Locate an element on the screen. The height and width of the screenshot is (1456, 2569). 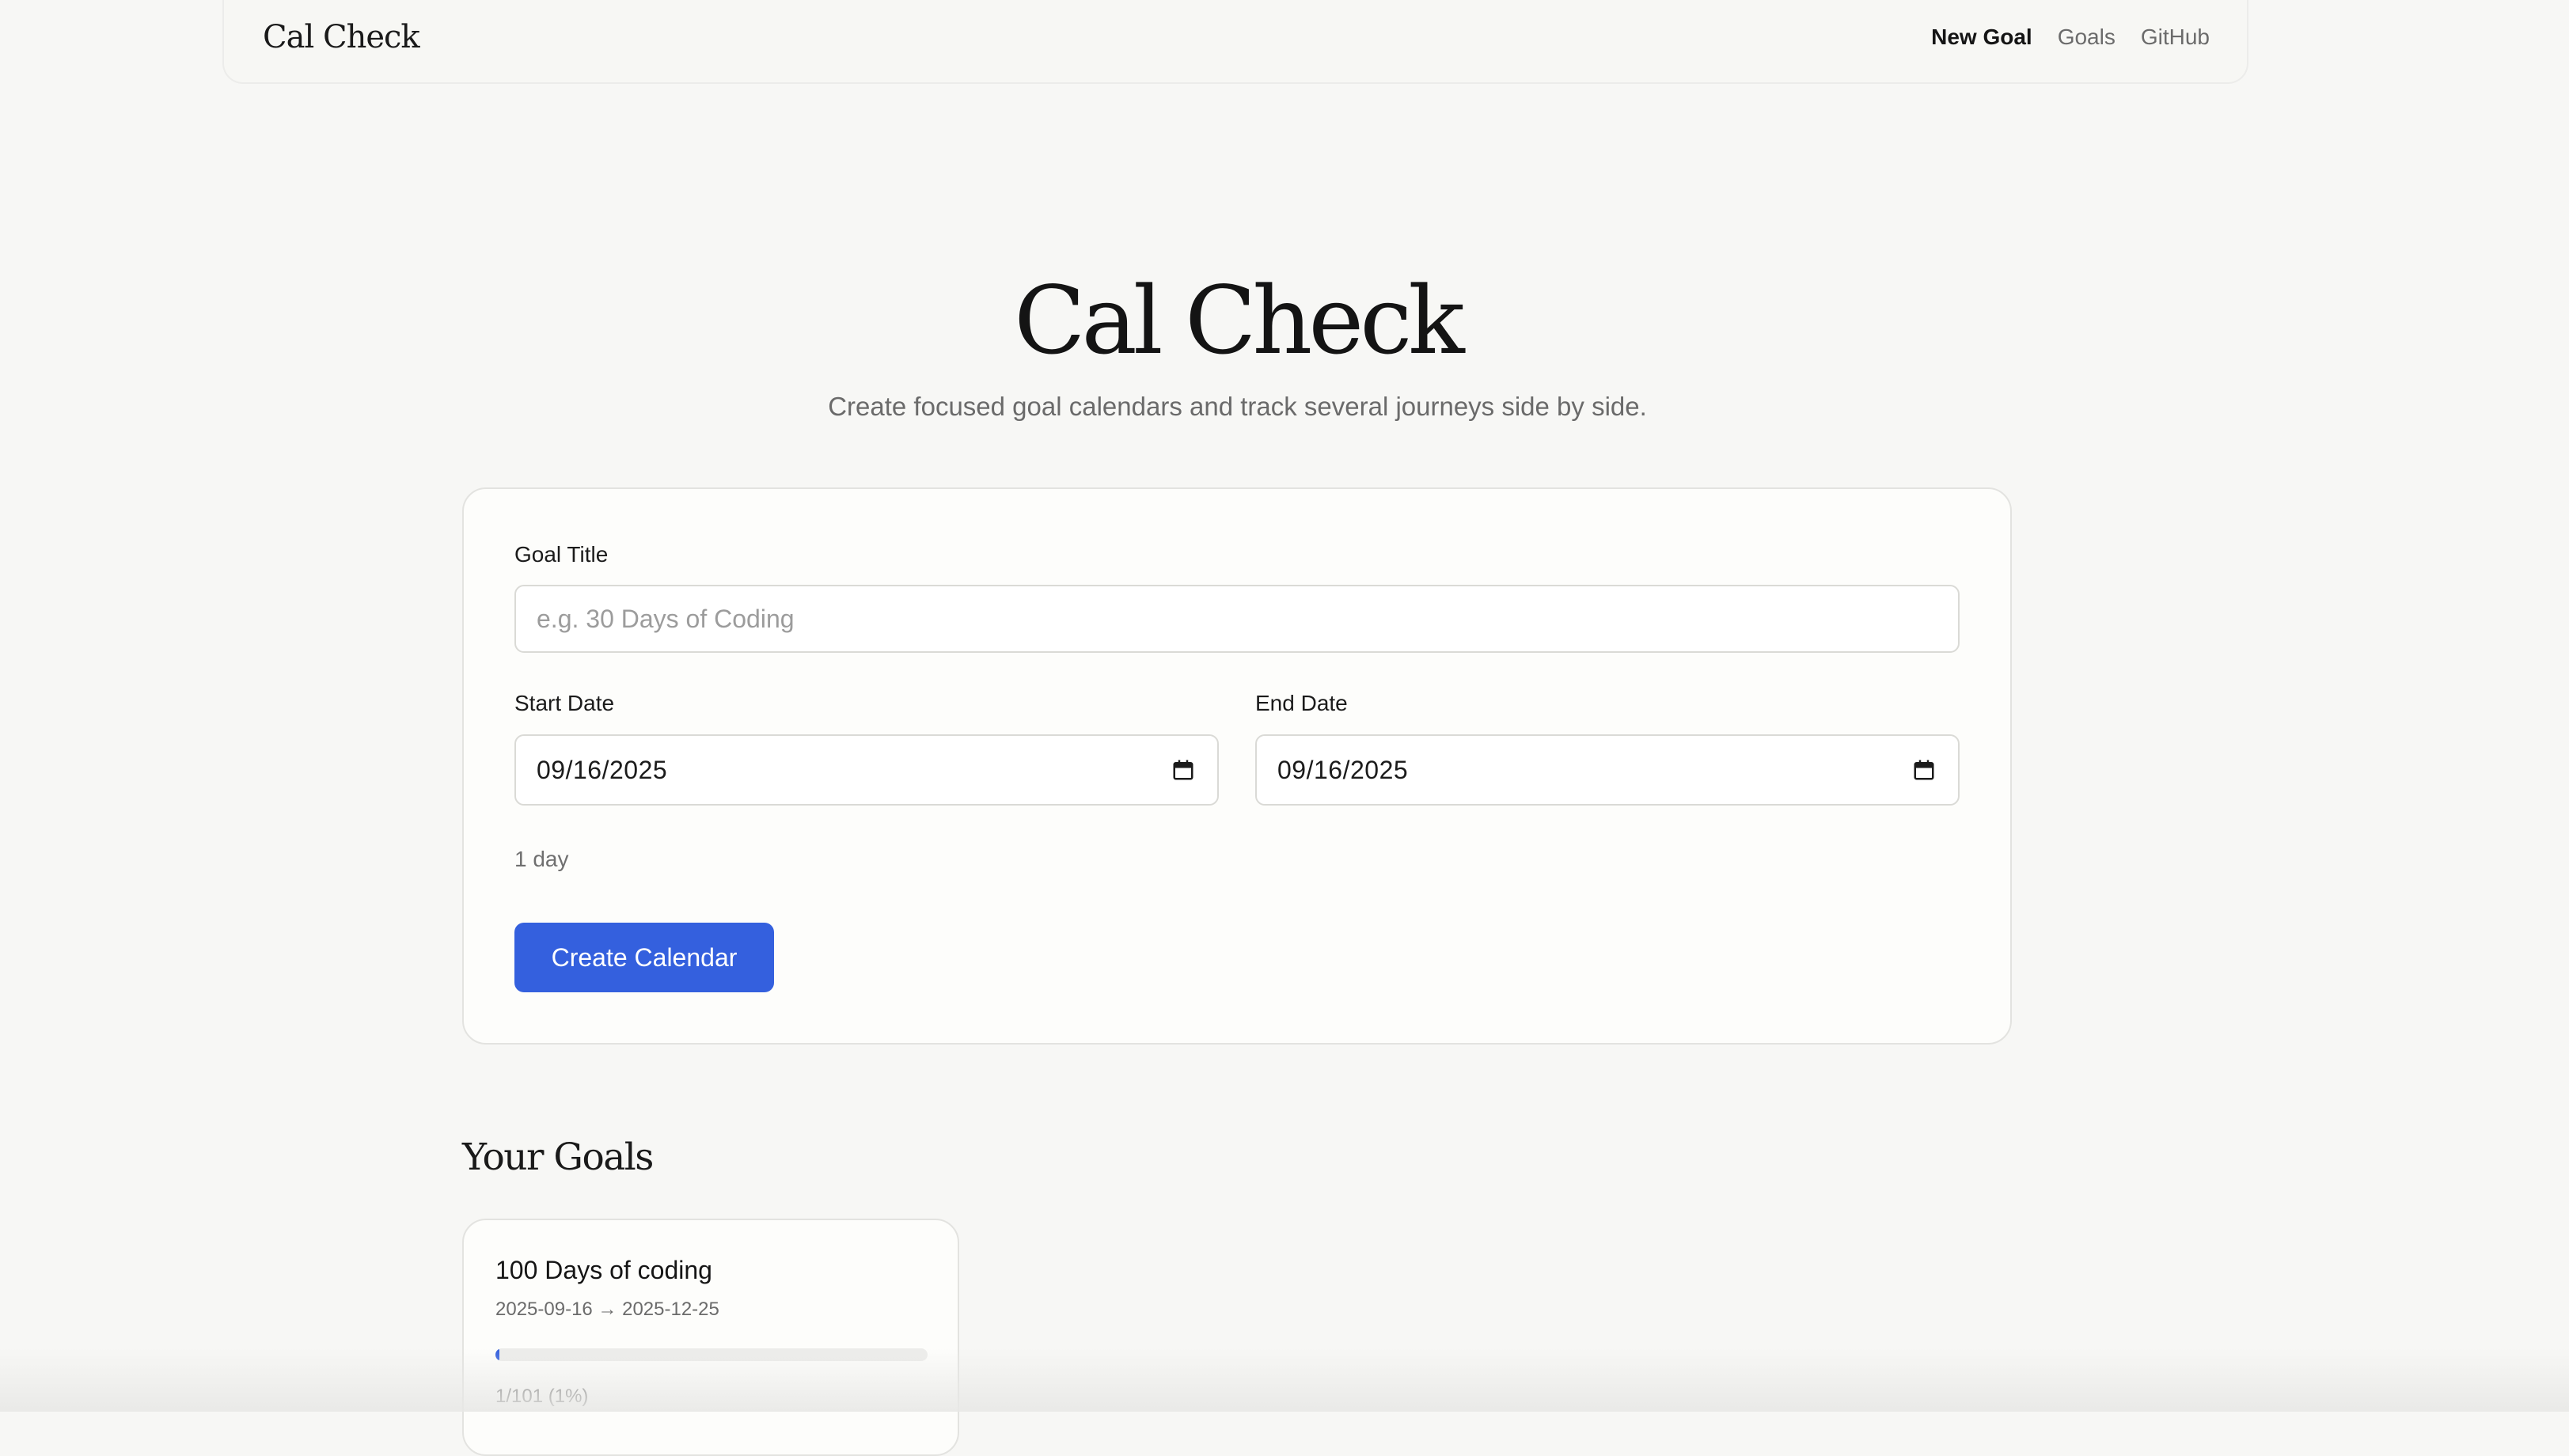
goal-progress-fill is located at coordinates (497, 1354).